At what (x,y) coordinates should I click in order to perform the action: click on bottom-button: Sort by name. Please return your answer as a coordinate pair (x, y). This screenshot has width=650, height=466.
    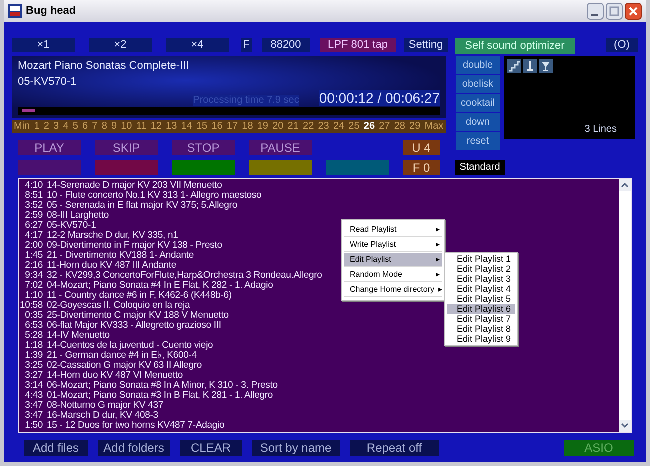
    Looking at the image, I should click on (296, 448).